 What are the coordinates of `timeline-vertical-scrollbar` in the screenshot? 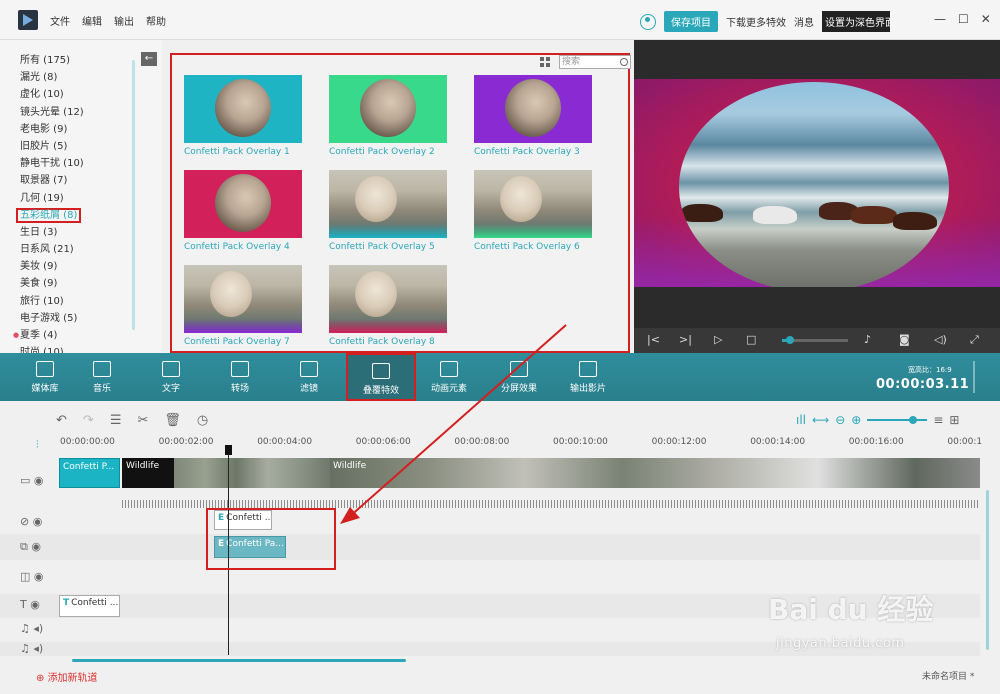 It's located at (987, 570).